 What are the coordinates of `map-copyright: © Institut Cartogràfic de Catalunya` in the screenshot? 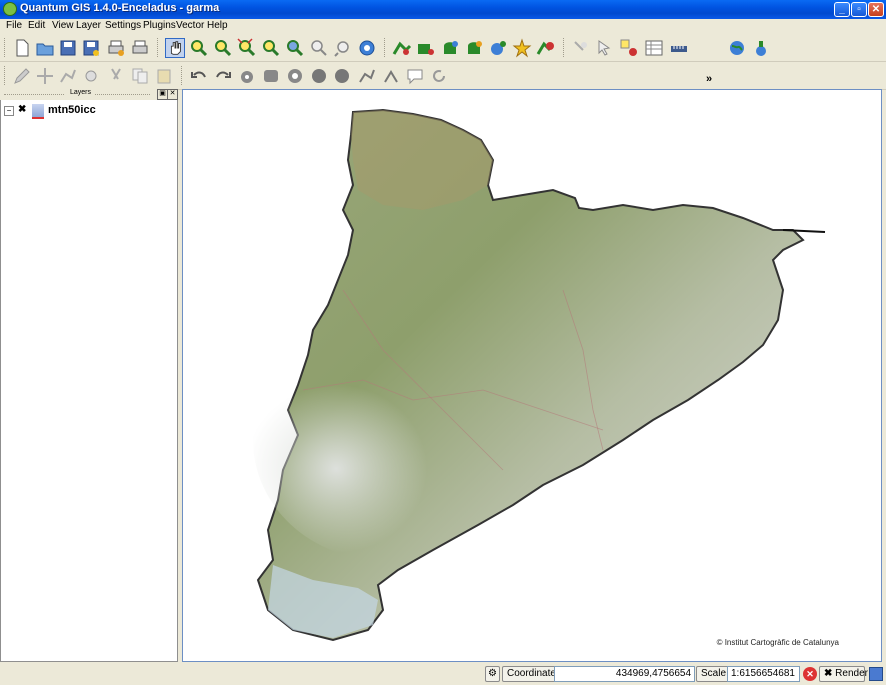 It's located at (777, 642).